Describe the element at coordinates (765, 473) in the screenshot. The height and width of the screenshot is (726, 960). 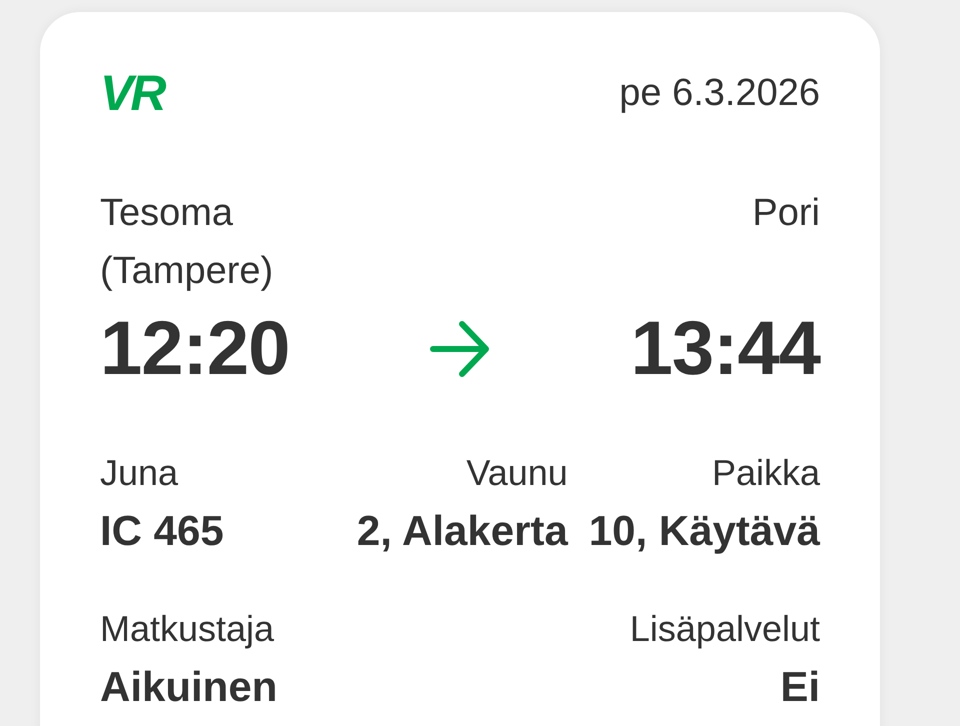
I see `field-label: Paikka` at that location.